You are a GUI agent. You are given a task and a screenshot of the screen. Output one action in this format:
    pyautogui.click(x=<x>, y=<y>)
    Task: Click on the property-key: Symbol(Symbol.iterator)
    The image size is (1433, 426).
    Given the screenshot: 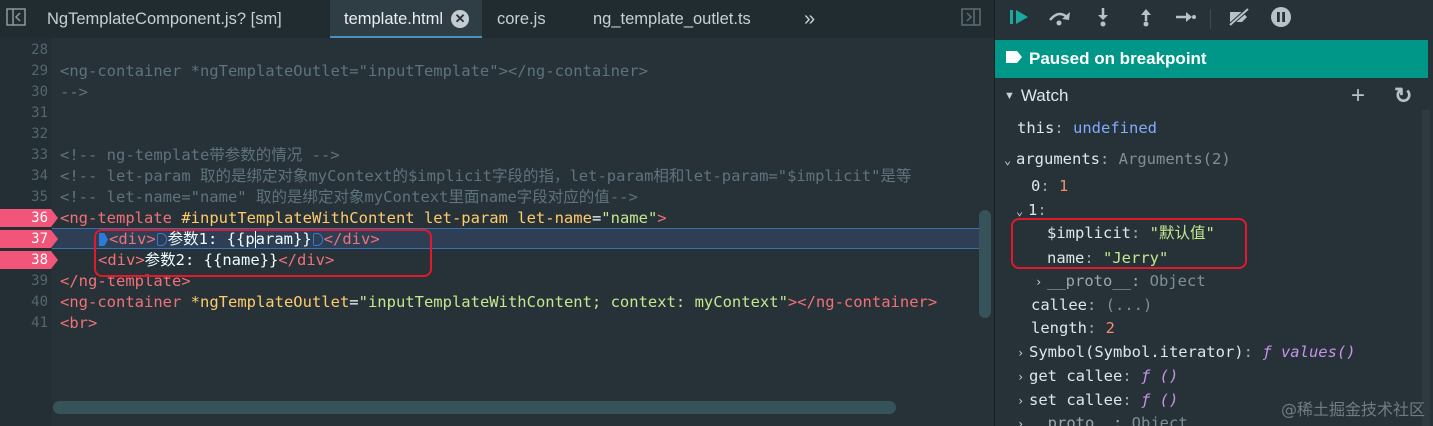 What is the action you would take?
    pyautogui.click(x=1136, y=352)
    